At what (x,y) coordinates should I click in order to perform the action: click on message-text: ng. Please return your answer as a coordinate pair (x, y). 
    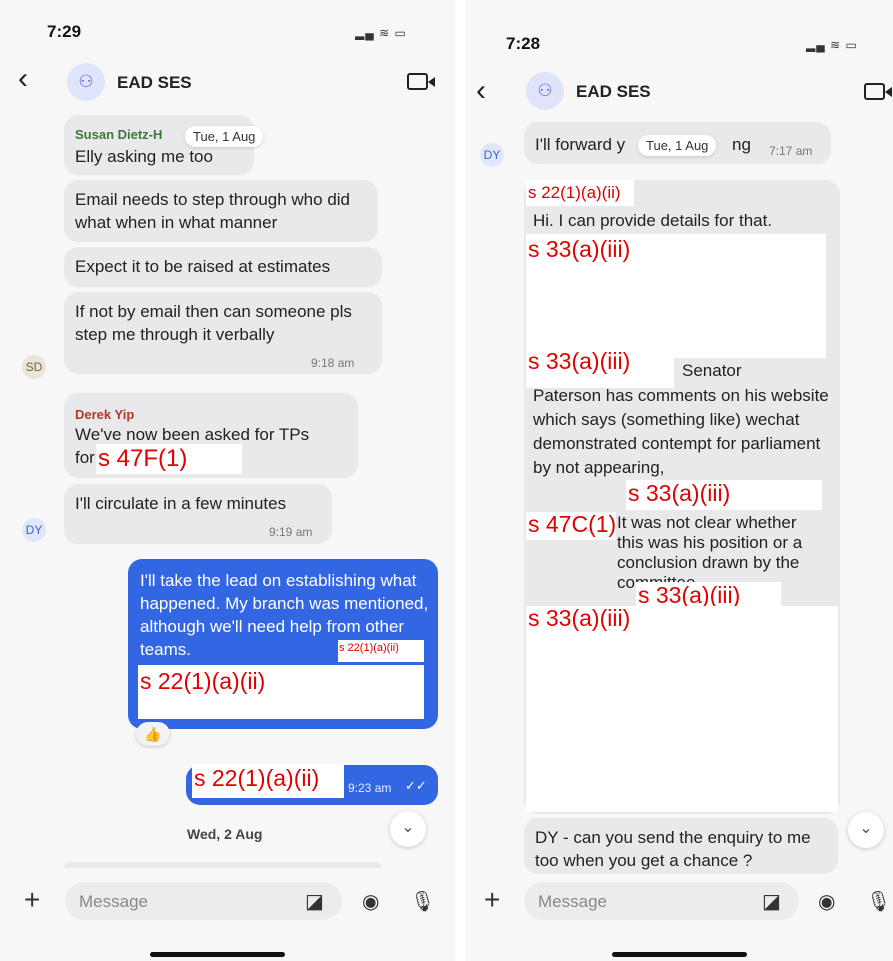
    Looking at the image, I should click on (741, 144).